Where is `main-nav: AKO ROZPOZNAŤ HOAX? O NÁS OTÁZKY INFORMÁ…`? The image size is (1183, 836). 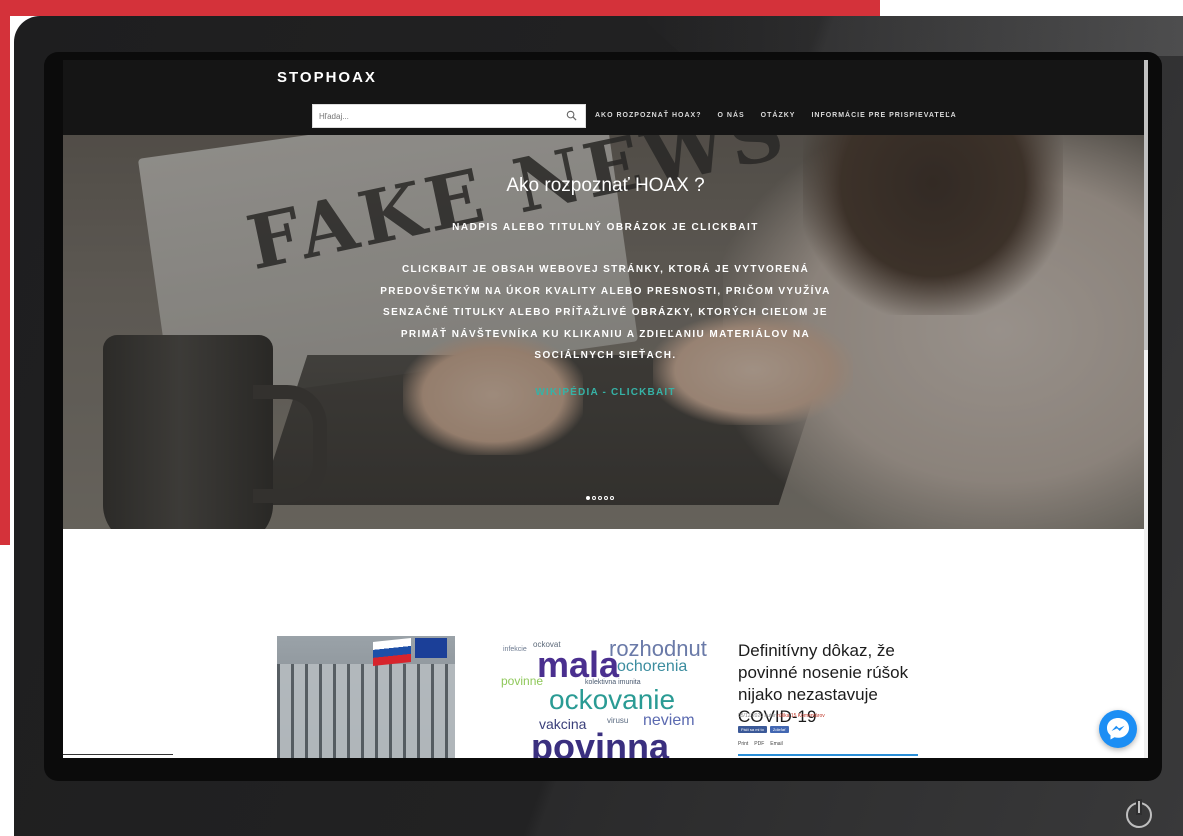
main-nav: AKO ROZPOZNAŤ HOAX? O NÁS OTÁZKY INFORMÁ… is located at coordinates (784, 115).